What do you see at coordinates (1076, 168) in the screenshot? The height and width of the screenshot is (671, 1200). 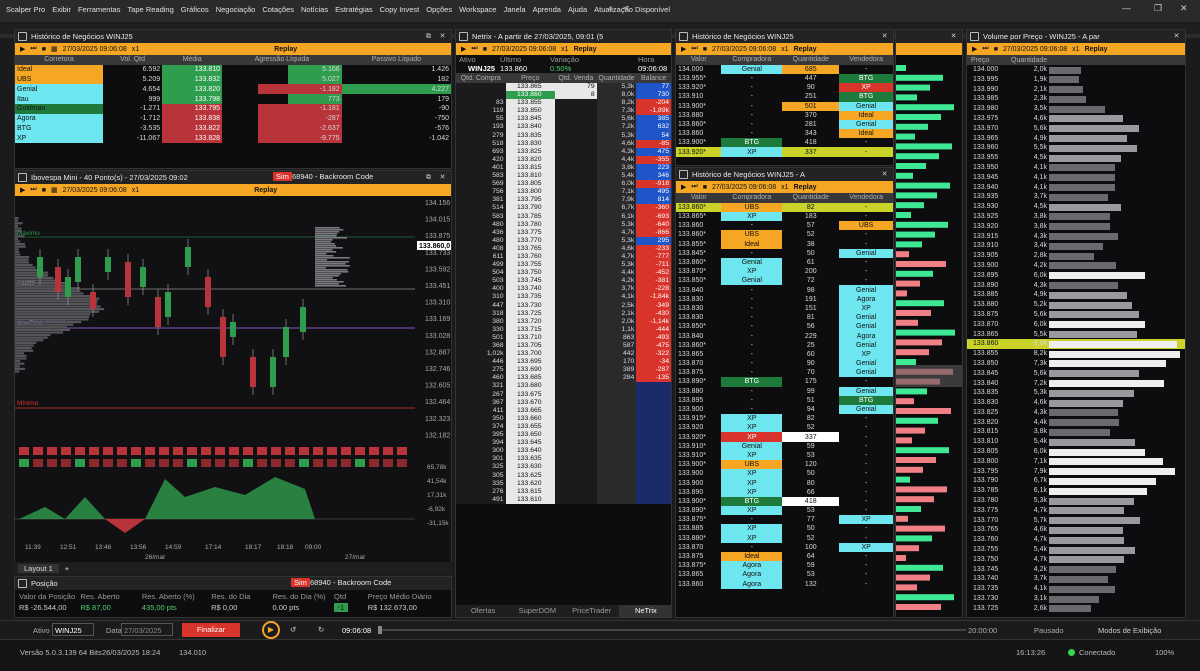 I see `vpp-row: 133.950 4,1k` at bounding box center [1076, 168].